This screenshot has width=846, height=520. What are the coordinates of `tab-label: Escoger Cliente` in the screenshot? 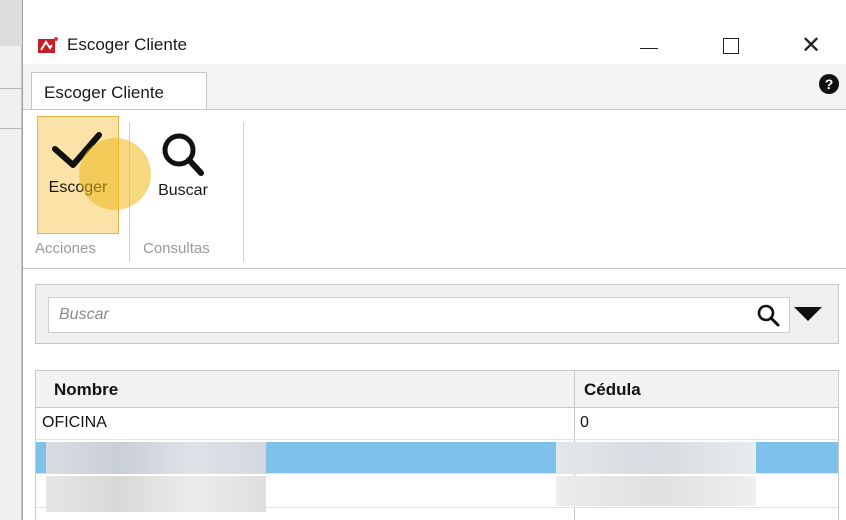 It's located at (104, 92).